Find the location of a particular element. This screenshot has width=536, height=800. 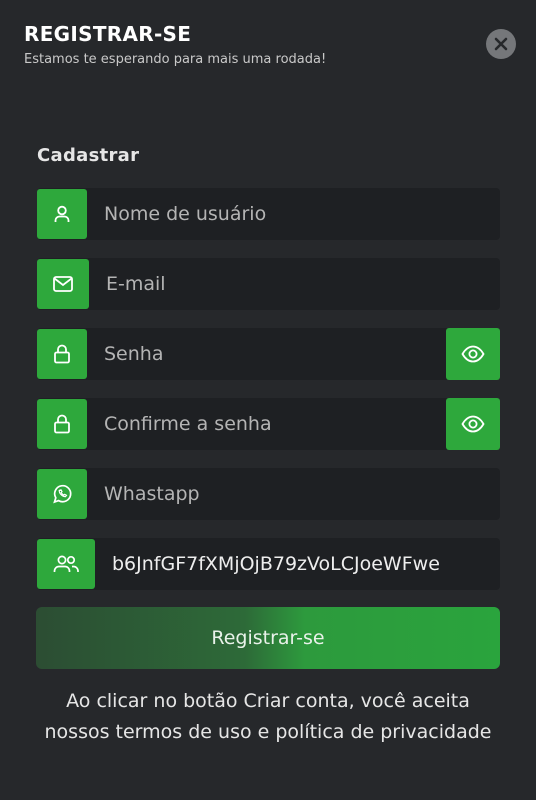

password-input: Senha is located at coordinates (266, 354).